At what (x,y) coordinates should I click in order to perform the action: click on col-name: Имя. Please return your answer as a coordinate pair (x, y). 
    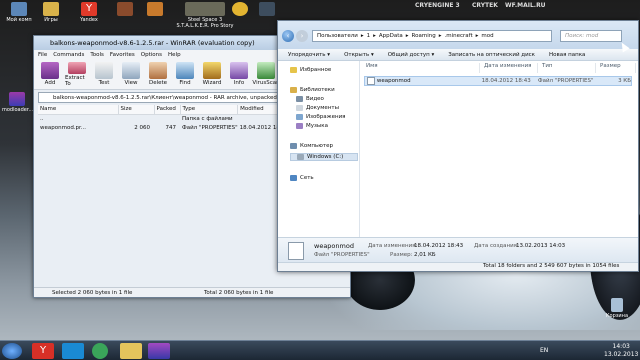
    Looking at the image, I should click on (421, 68).